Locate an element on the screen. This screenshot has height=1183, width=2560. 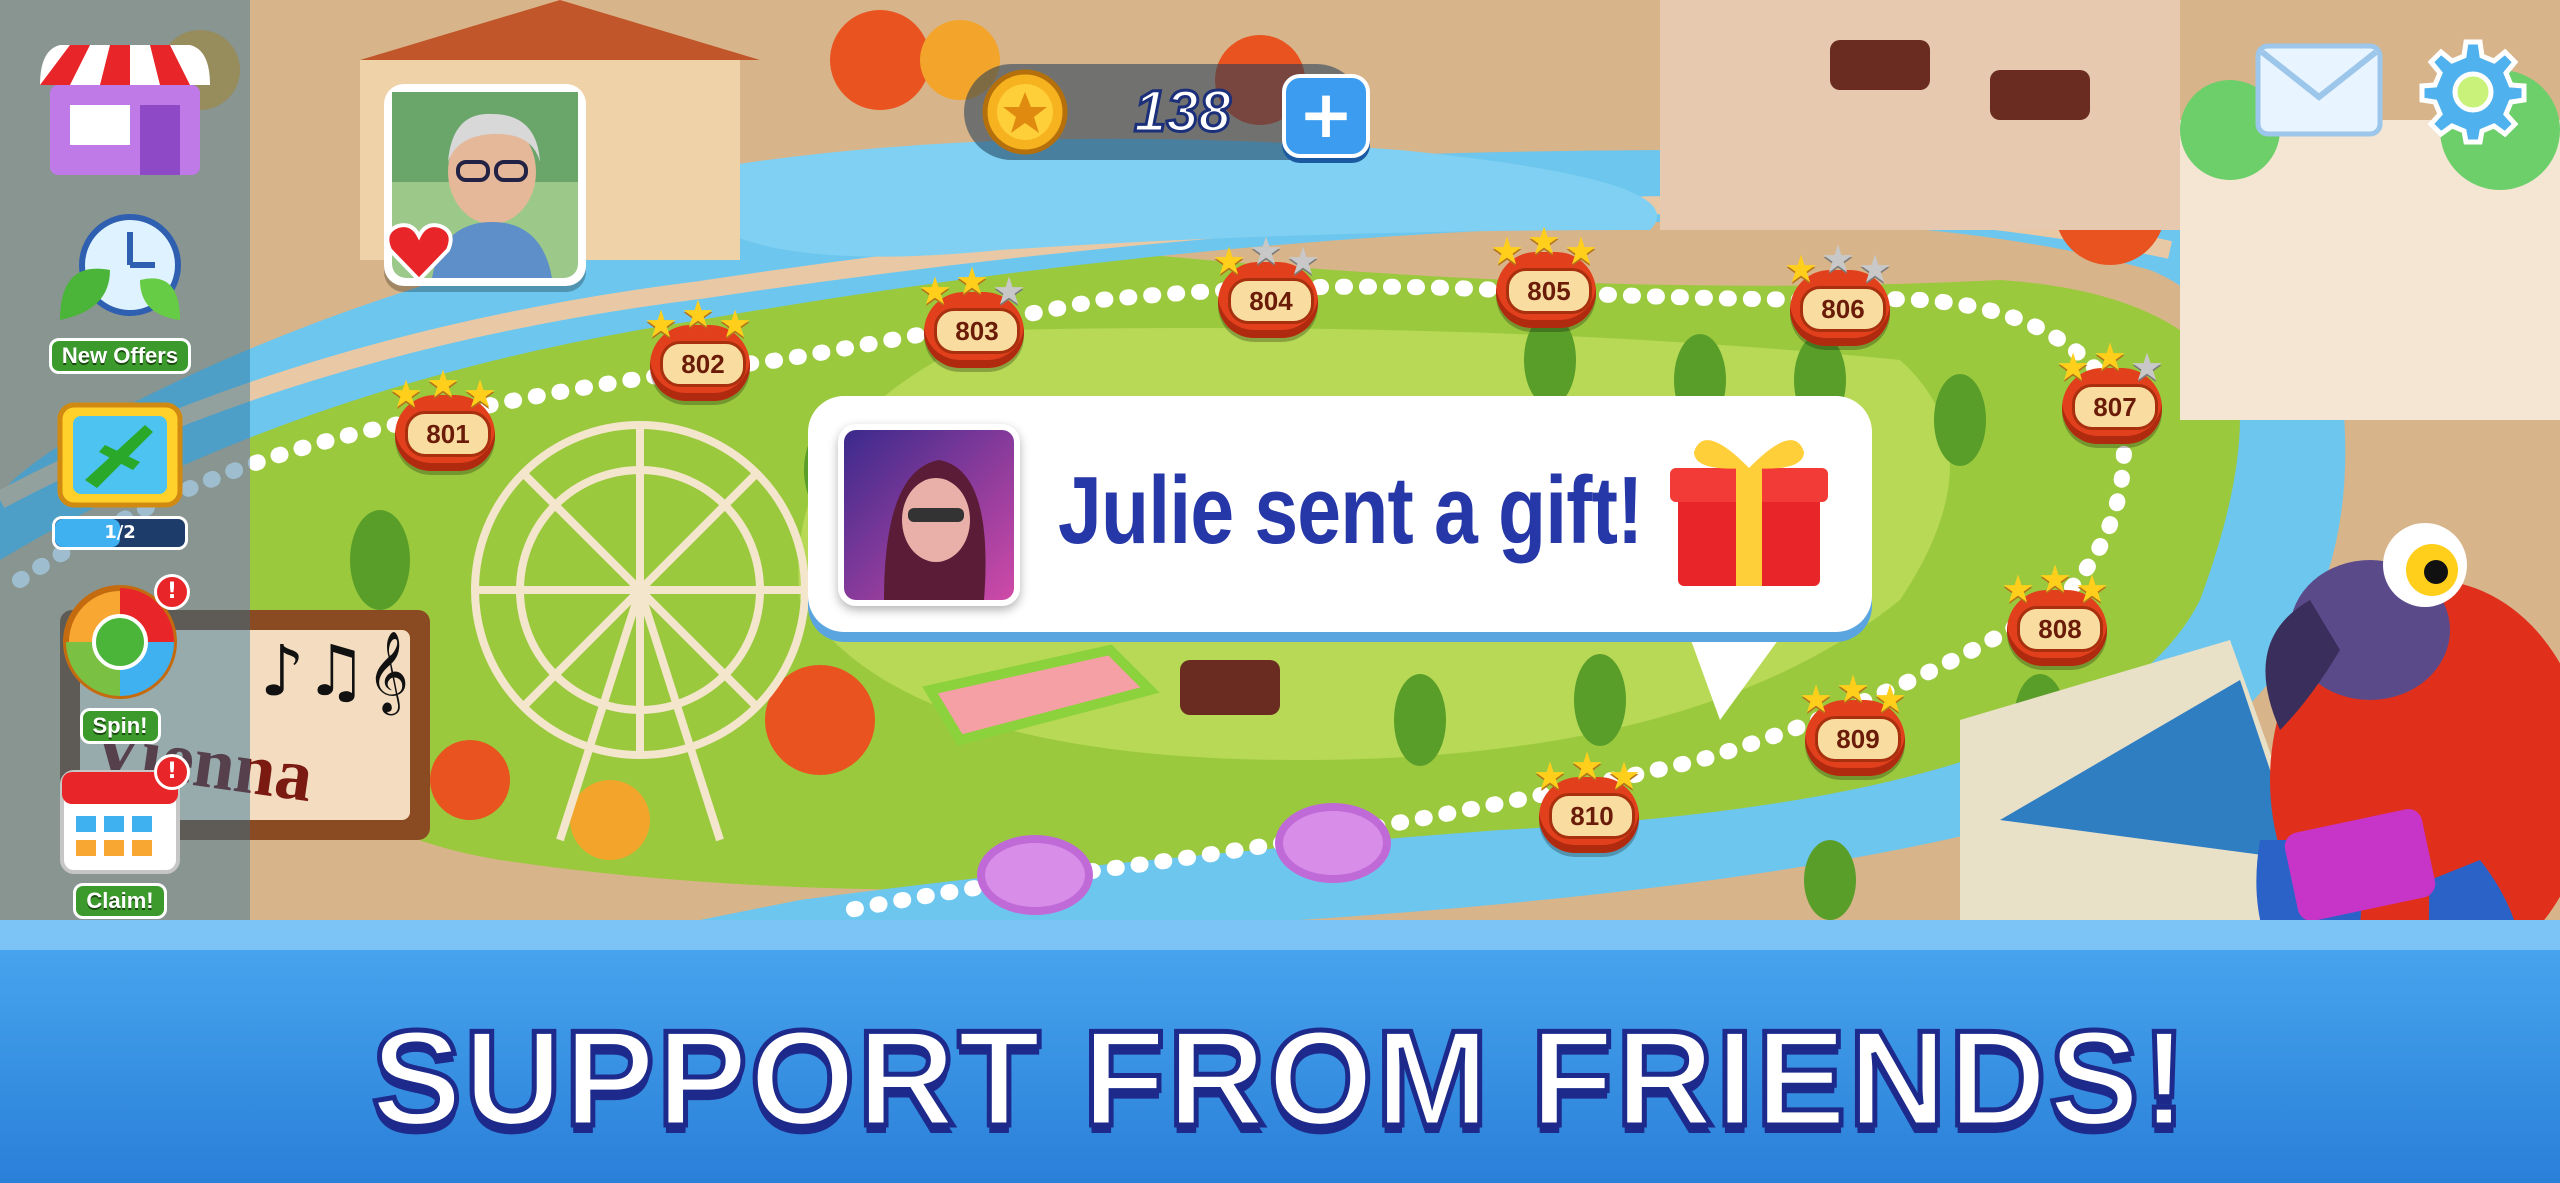
airplane-event-button: 1/2 is located at coordinates (120, 475).